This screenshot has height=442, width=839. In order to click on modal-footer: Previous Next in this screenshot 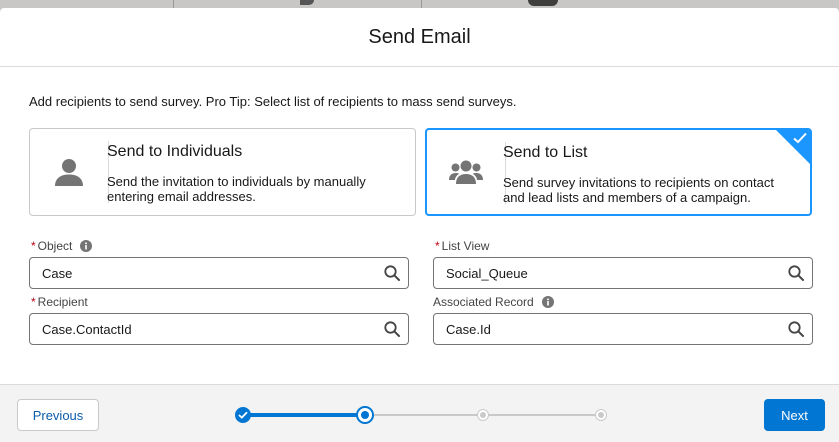, I will do `click(419, 413)`.